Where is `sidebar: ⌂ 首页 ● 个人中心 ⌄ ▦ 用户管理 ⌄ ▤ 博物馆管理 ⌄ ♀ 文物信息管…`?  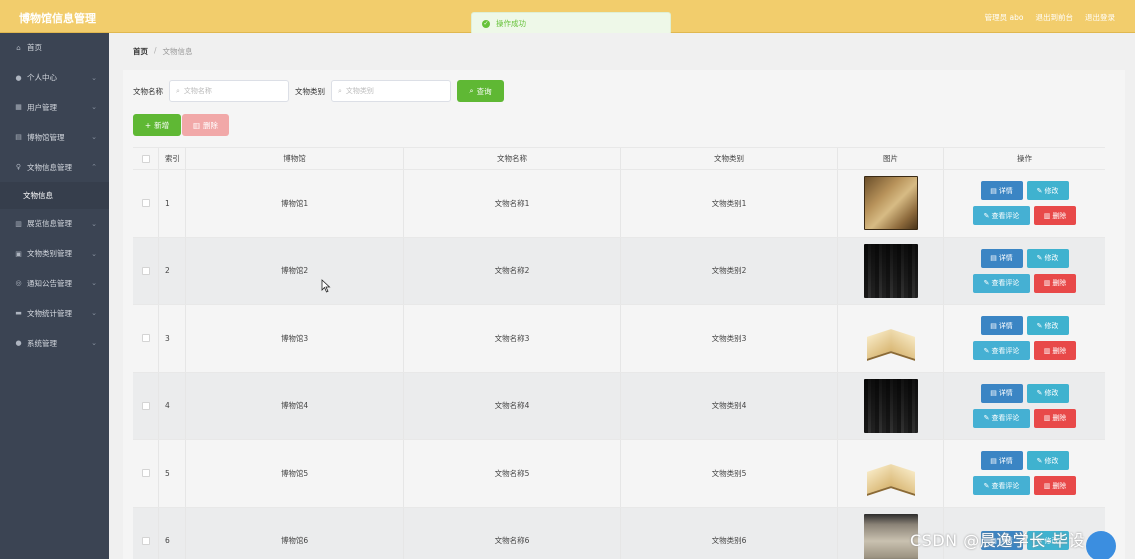
sidebar: ⌂ 首页 ● 个人中心 ⌄ ▦ 用户管理 ⌄ ▤ 博物馆管理 ⌄ ♀ 文物信息管… is located at coordinates (54, 296).